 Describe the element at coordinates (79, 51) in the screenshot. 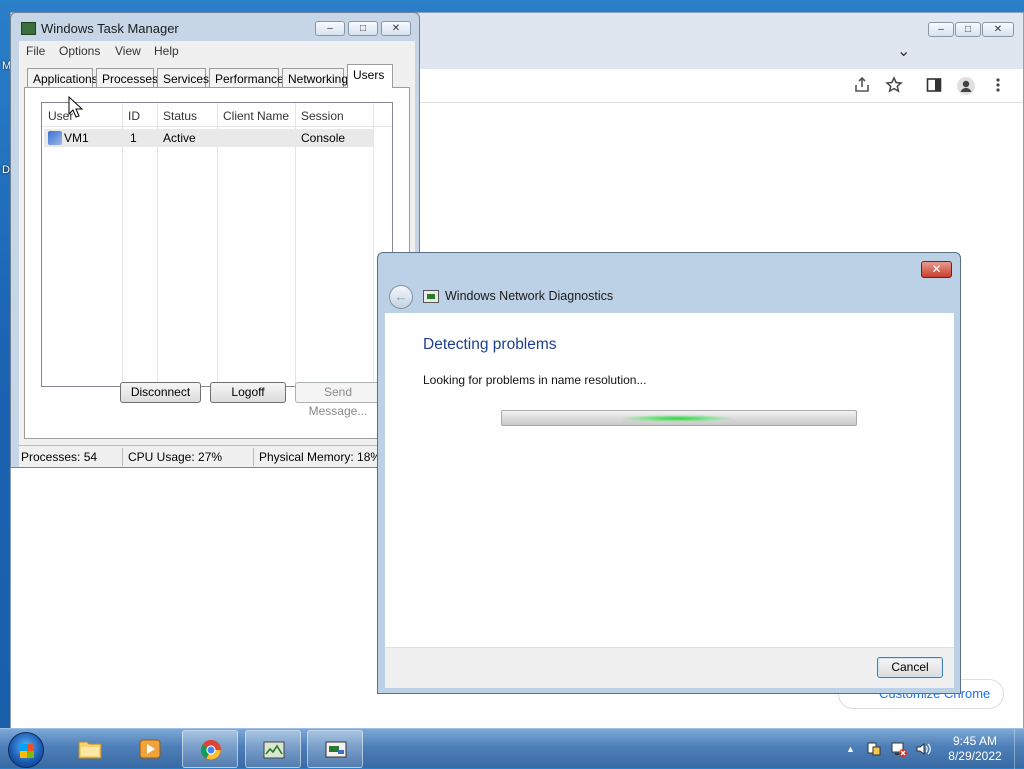

I see `menu-options: Options` at that location.